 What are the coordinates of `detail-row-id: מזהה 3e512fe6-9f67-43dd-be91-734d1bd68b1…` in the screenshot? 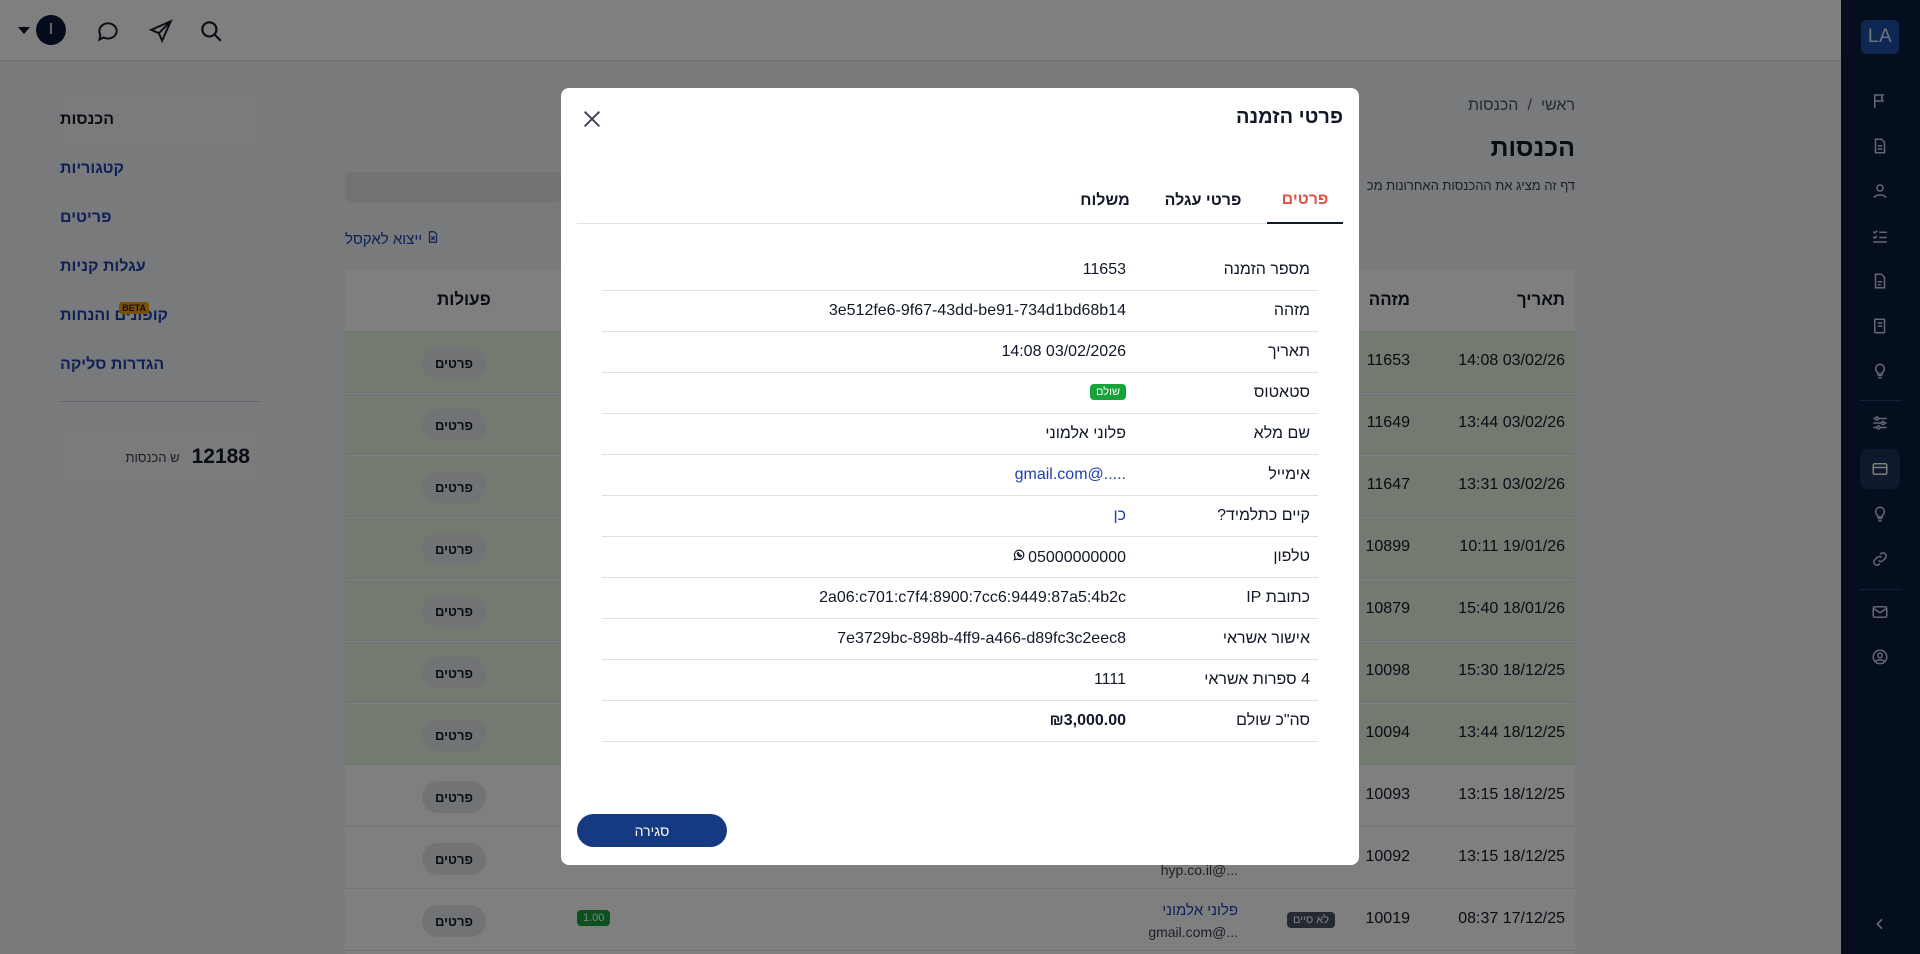 It's located at (960, 311).